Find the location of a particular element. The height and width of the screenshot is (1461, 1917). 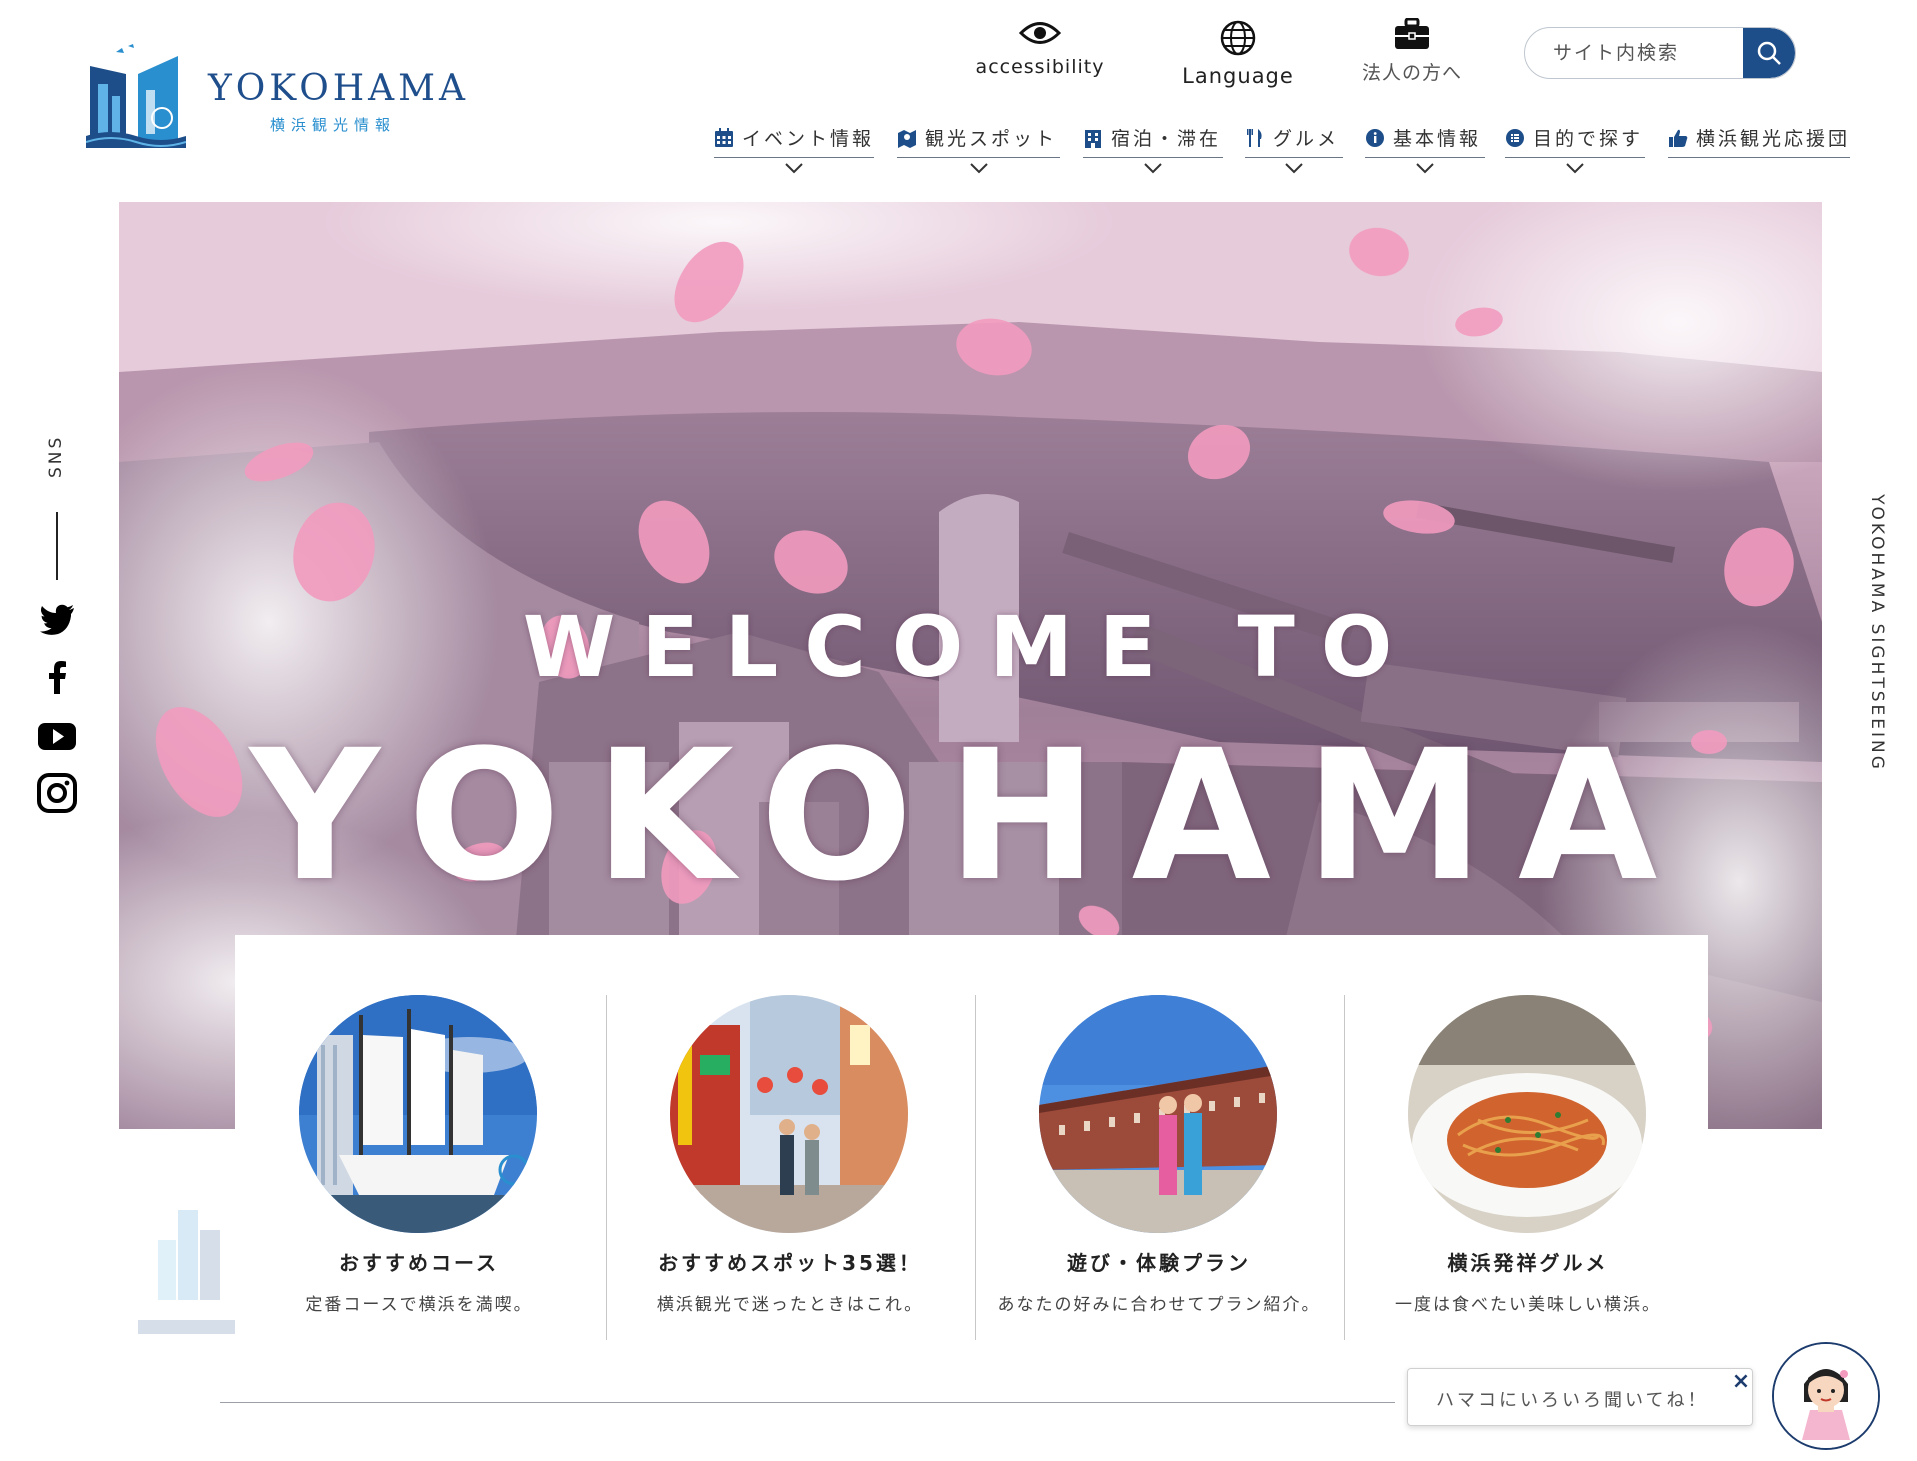

card-description: あなたの好みに合わせてプラン紹介。 is located at coordinates (1159, 1305).